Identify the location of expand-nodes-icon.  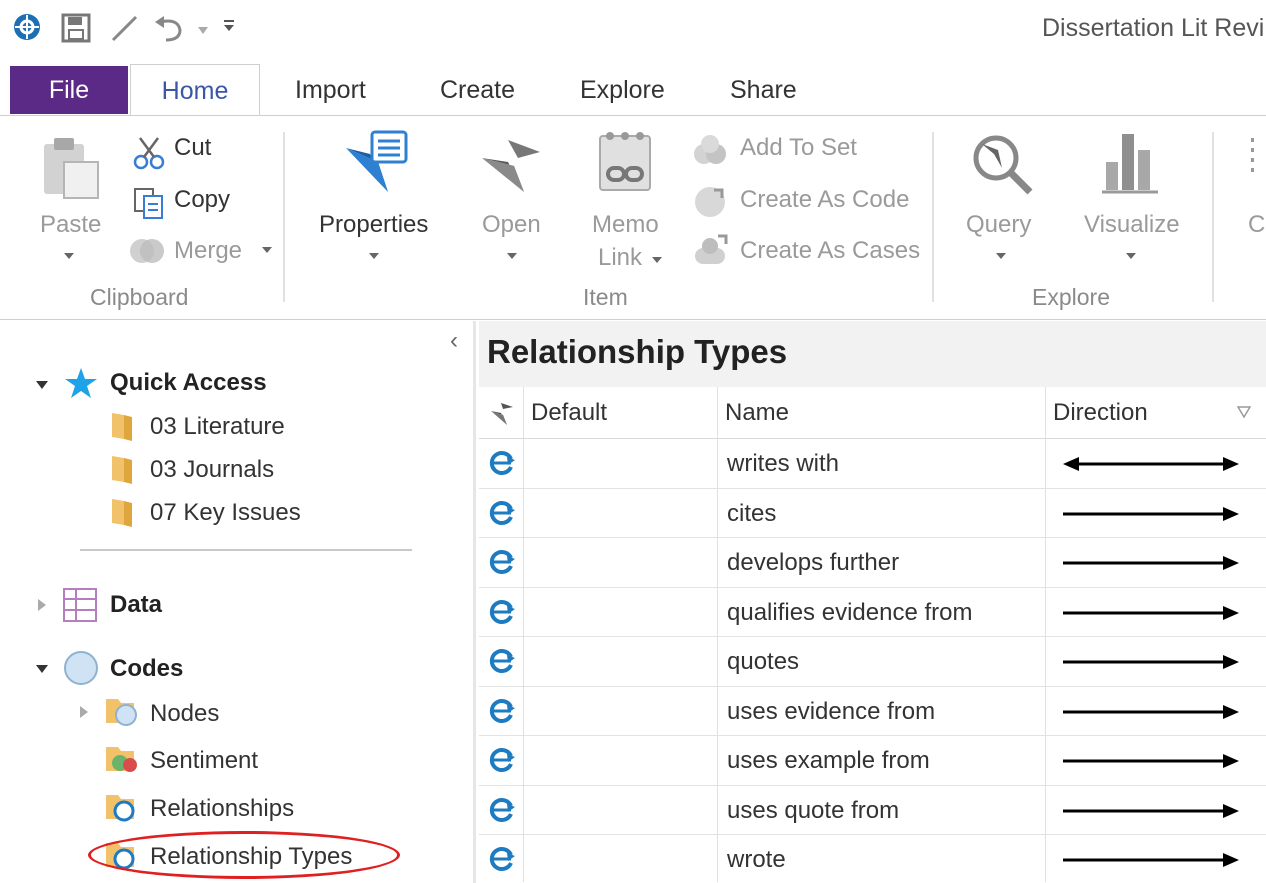
(84, 712).